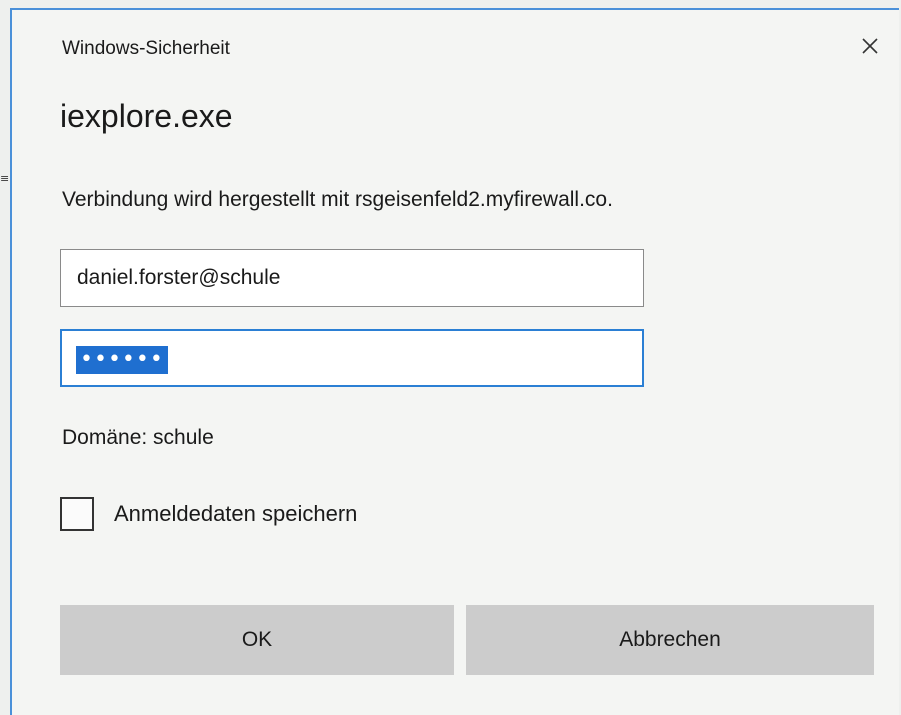 This screenshot has height=715, width=901. What do you see at coordinates (5, 178) in the screenshot?
I see `edge-glyph: ≡` at bounding box center [5, 178].